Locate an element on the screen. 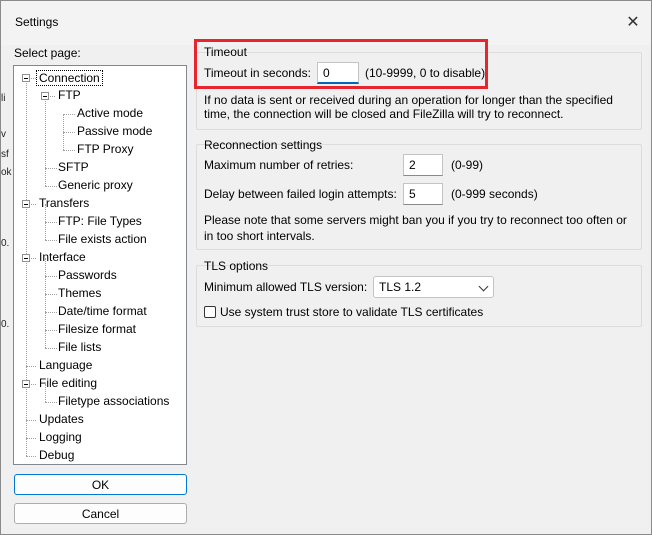 This screenshot has height=535, width=652. tree-item-sftp: SFTP is located at coordinates (73, 167).